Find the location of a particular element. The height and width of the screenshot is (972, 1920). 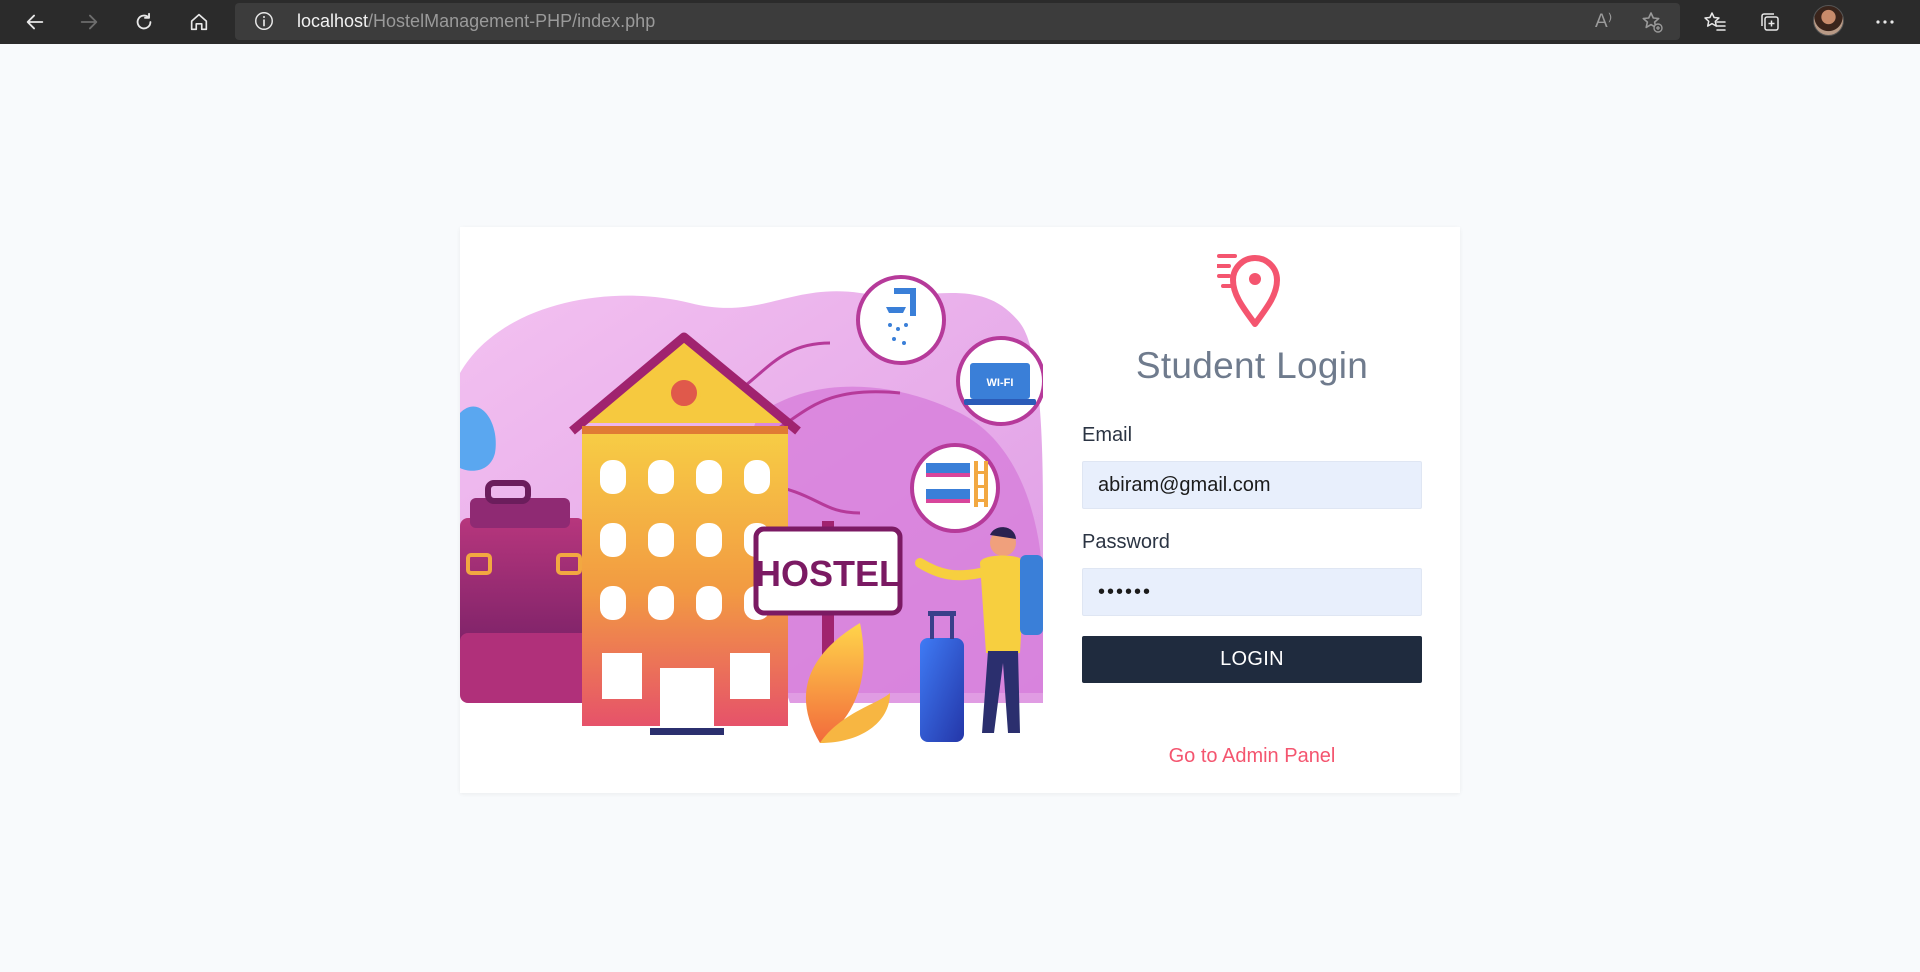

wifi-text: WI-FI is located at coordinates (1000, 383).